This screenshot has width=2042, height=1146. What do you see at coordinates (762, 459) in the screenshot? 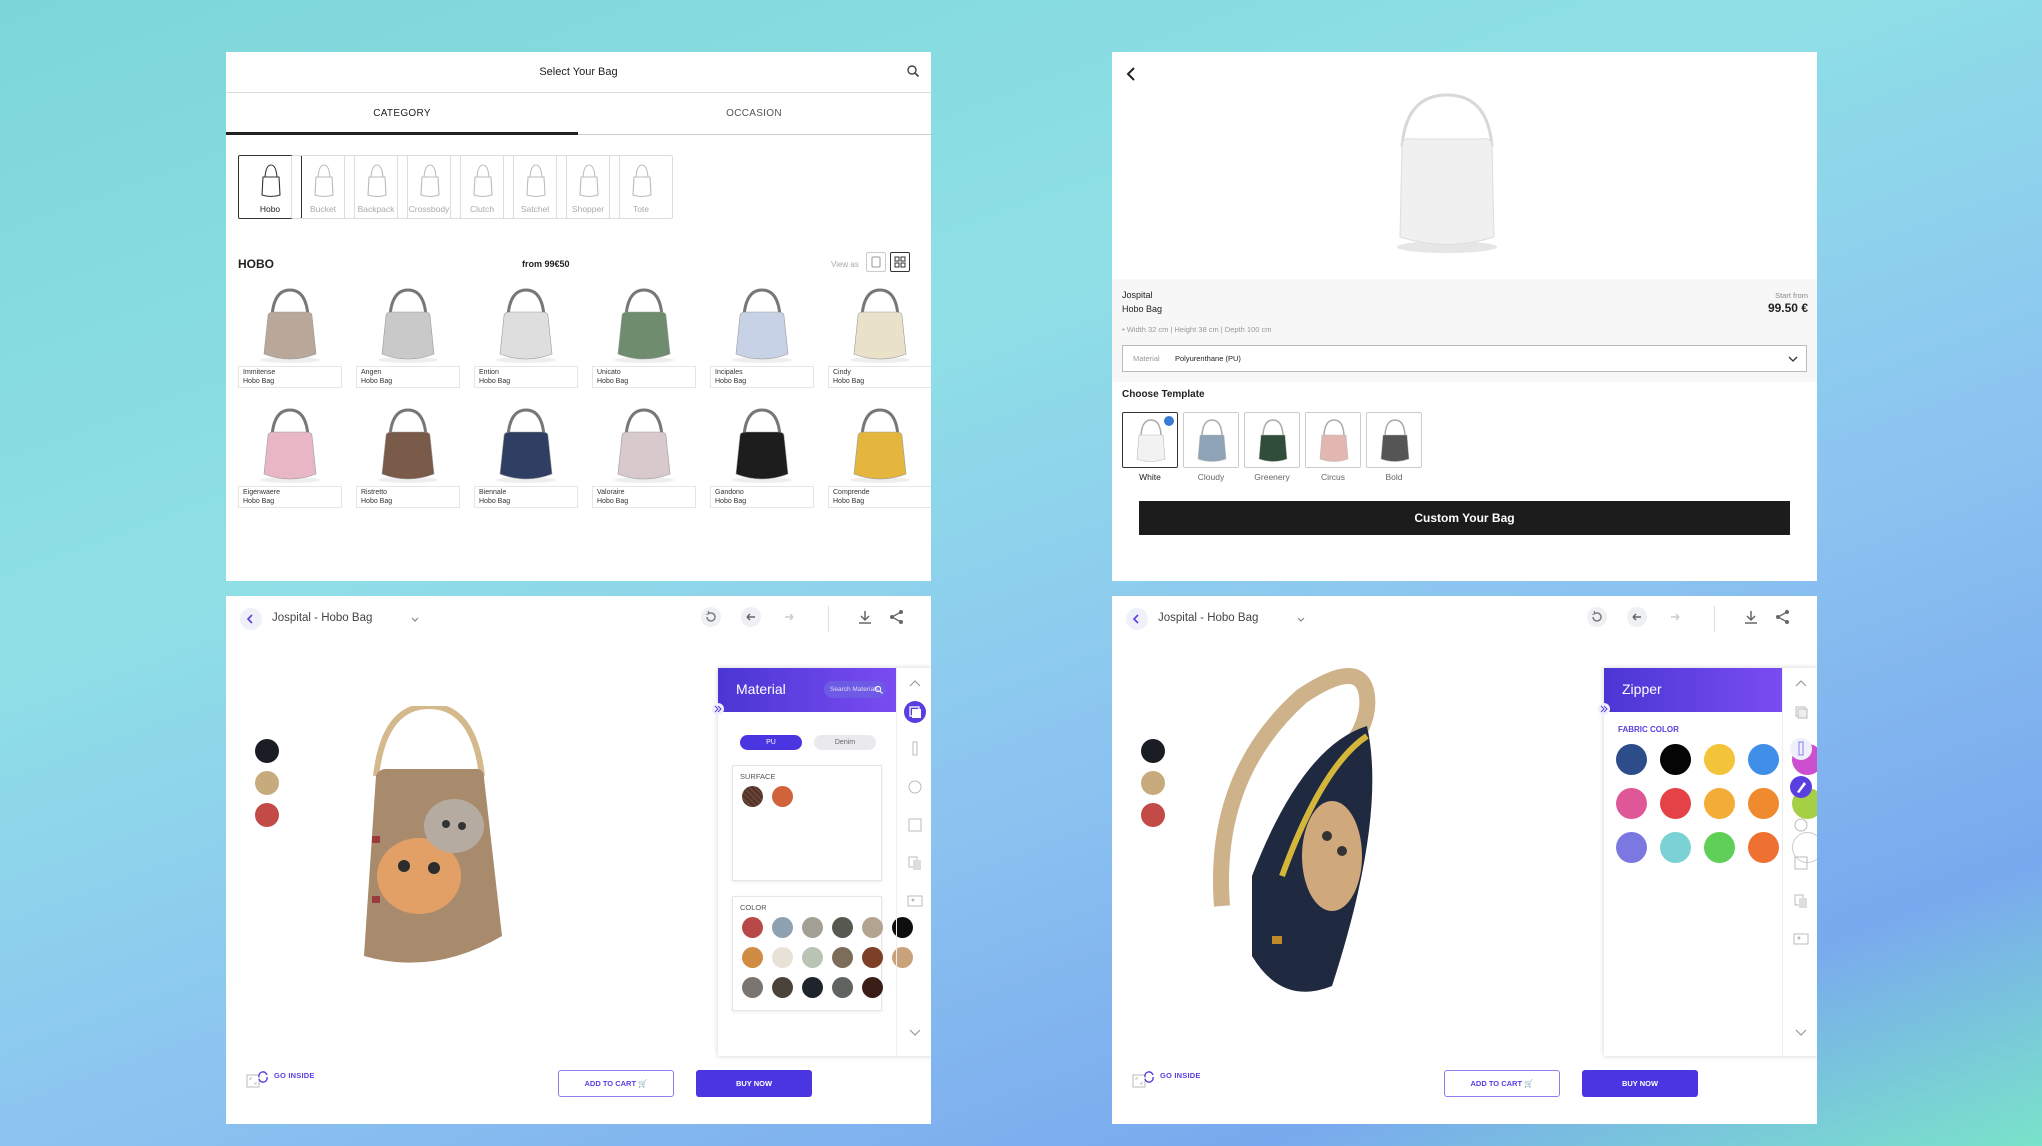
I see `product-card: Gandono Hobo Bag` at bounding box center [762, 459].